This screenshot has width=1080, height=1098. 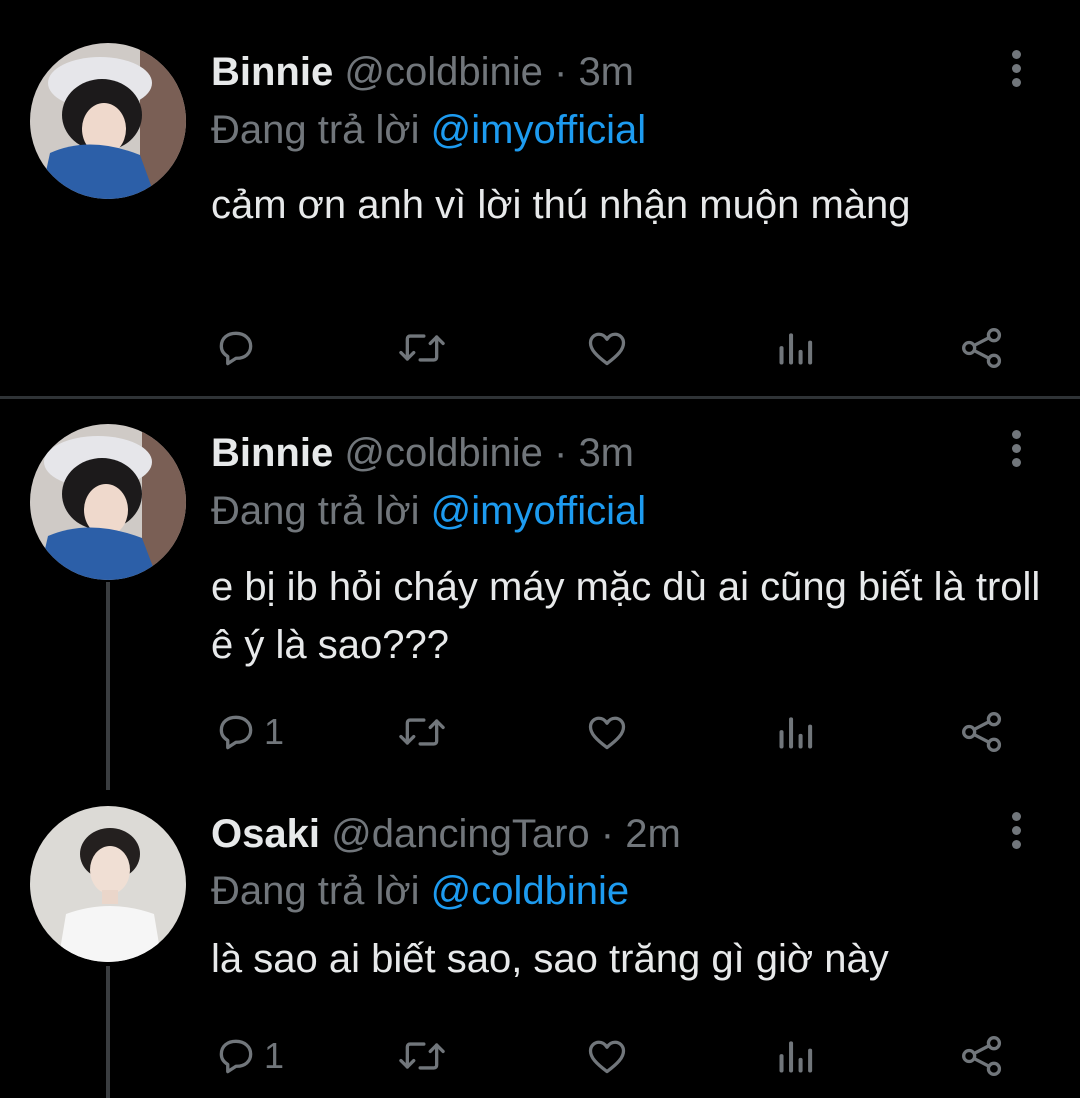 I want to click on tweet-text: cảm ơn anh vì lời thú nhận muộn màng, so click(x=561, y=205).